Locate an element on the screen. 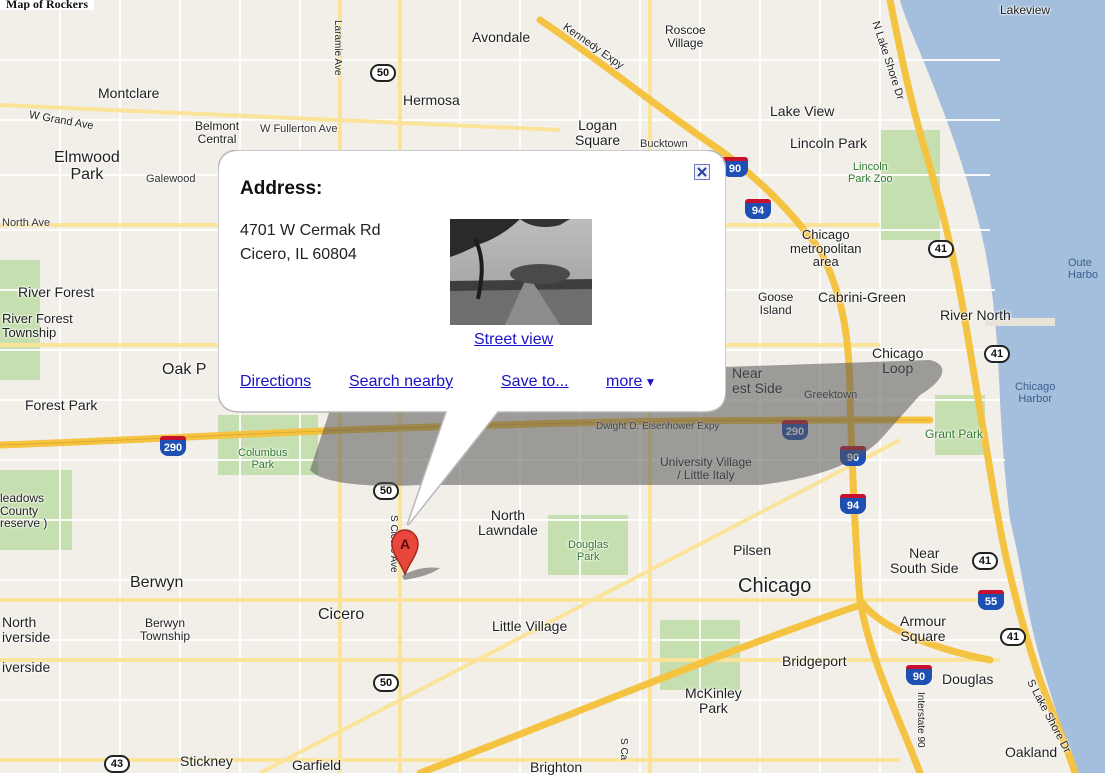 This screenshot has width=1105, height=775. label-north-ave: North Ave is located at coordinates (26, 223).